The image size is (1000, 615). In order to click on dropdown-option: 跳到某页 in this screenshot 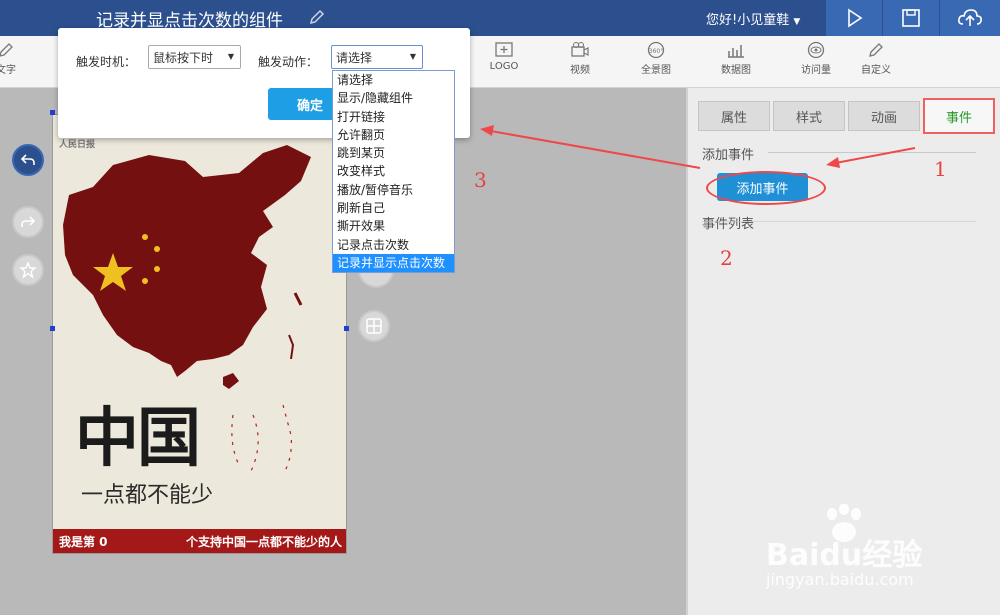, I will do `click(393, 153)`.